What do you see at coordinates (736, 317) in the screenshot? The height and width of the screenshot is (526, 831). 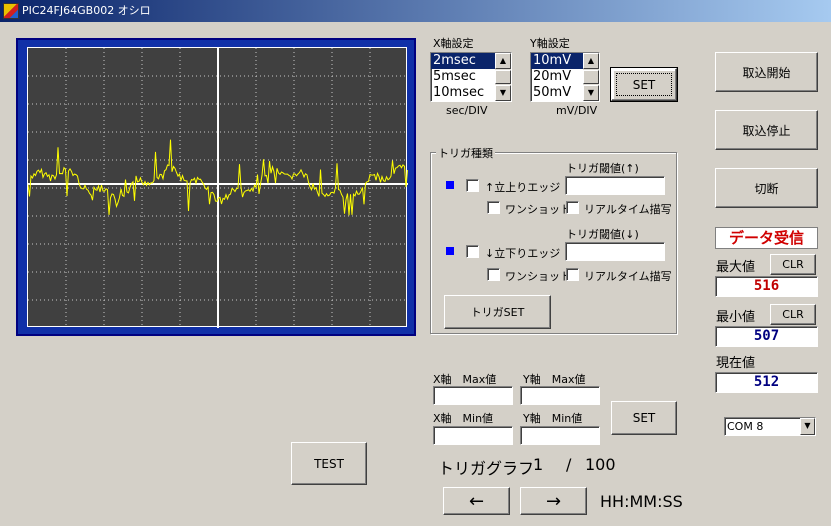 I see `min-label: 最小値` at bounding box center [736, 317].